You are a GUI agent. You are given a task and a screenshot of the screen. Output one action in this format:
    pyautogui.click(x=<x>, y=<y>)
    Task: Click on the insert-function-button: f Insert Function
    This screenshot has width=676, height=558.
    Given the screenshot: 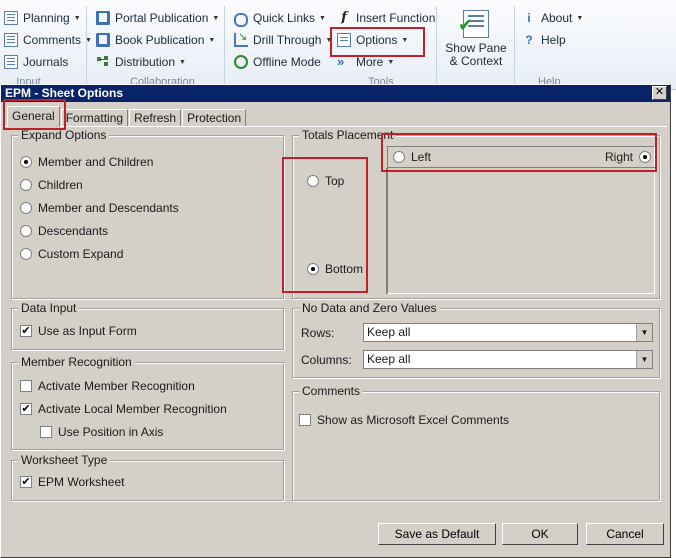 What is the action you would take?
    pyautogui.click(x=386, y=18)
    